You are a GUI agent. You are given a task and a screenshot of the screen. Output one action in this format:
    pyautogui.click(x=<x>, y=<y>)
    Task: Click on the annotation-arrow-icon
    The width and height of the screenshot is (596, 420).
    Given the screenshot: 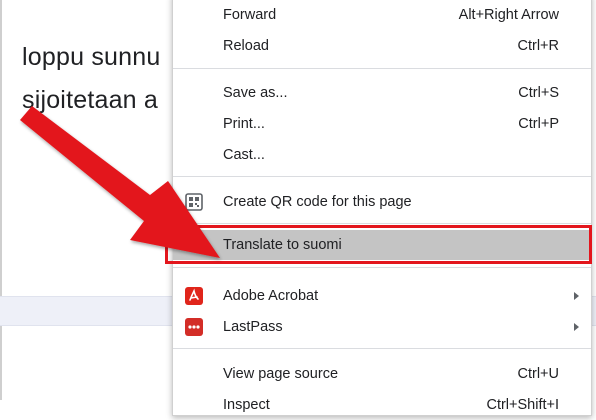 What is the action you would take?
    pyautogui.click(x=120, y=182)
    